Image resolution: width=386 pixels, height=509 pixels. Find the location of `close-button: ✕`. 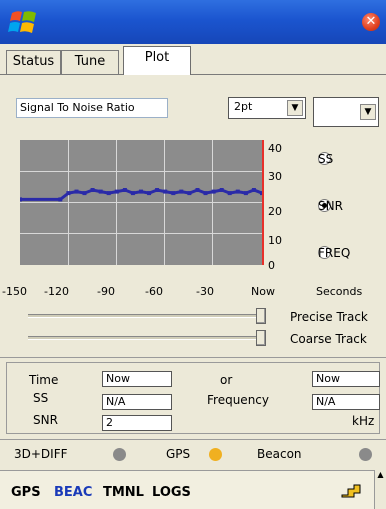

close-button: ✕ is located at coordinates (371, 22).